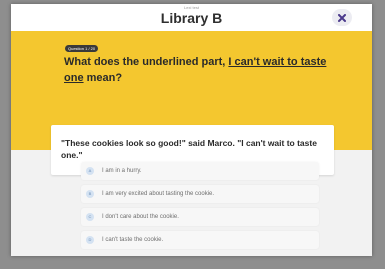 The height and width of the screenshot is (269, 385). What do you see at coordinates (200, 240) in the screenshot?
I see `answer-option-d: D I can't taste the cookie.` at bounding box center [200, 240].